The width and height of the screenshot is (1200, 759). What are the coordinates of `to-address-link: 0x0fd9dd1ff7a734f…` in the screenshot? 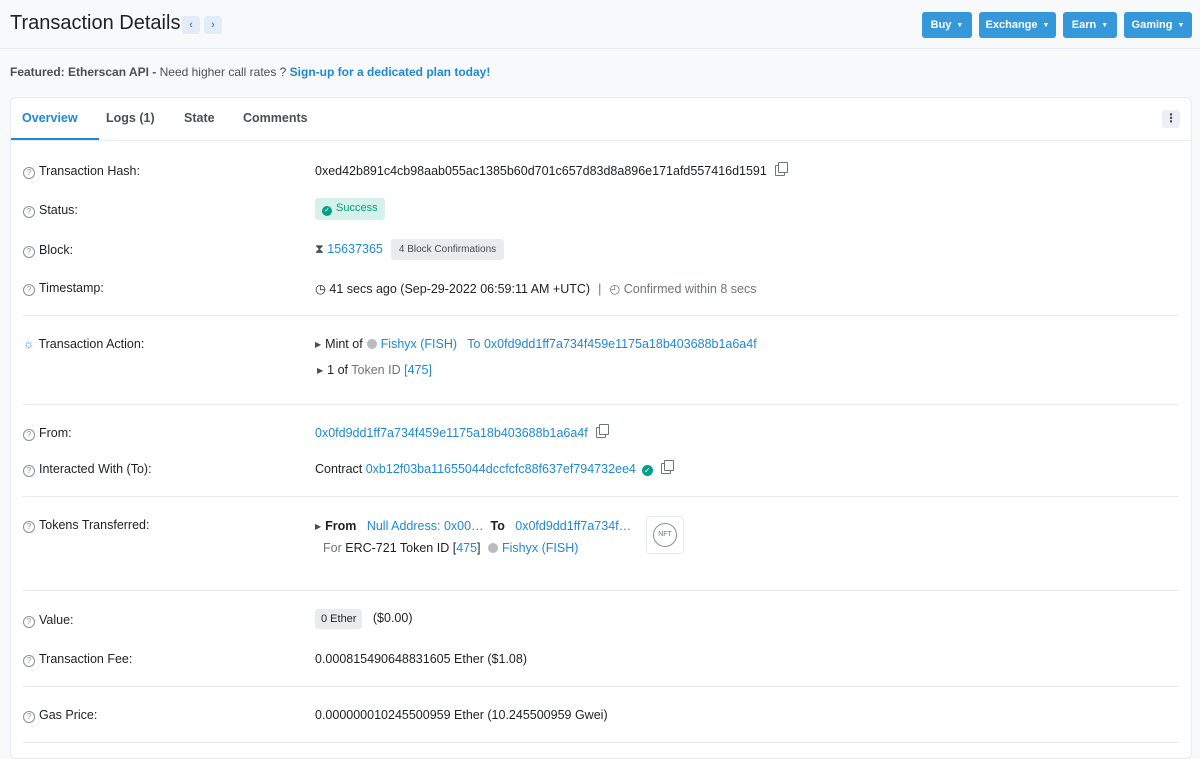 It's located at (573, 526).